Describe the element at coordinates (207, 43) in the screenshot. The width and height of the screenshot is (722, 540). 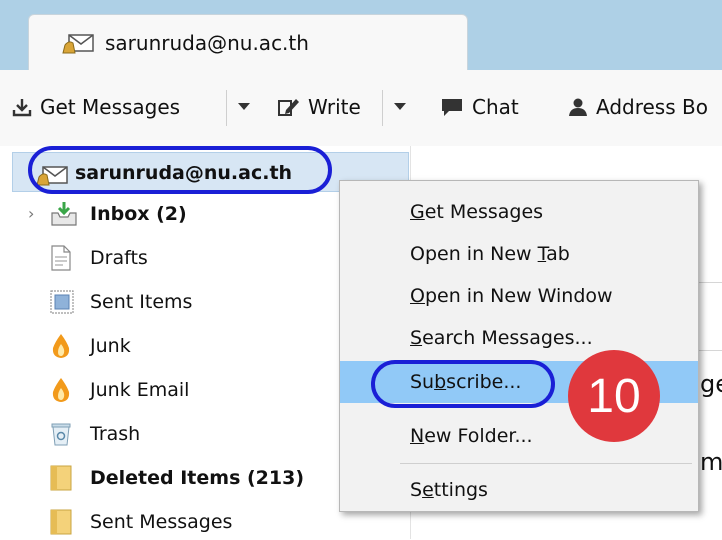
I see `tab-title: sarunruda@nu.ac.th` at that location.